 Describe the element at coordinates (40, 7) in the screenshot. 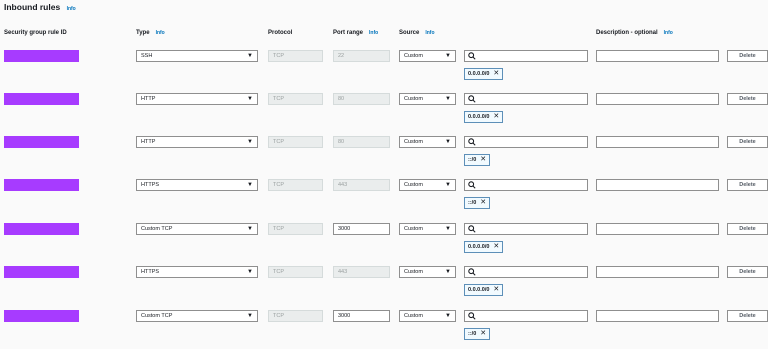

I see `section-title: Inbound rules Info` at that location.